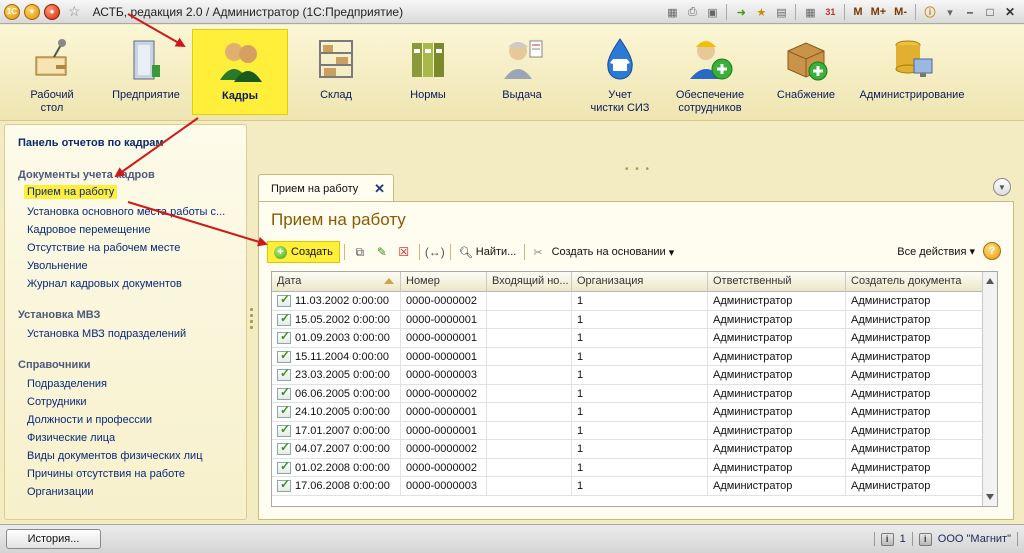 This screenshot has width=1024, height=553. What do you see at coordinates (336, 71) in the screenshot?
I see `section-warehouse: Склад` at bounding box center [336, 71].